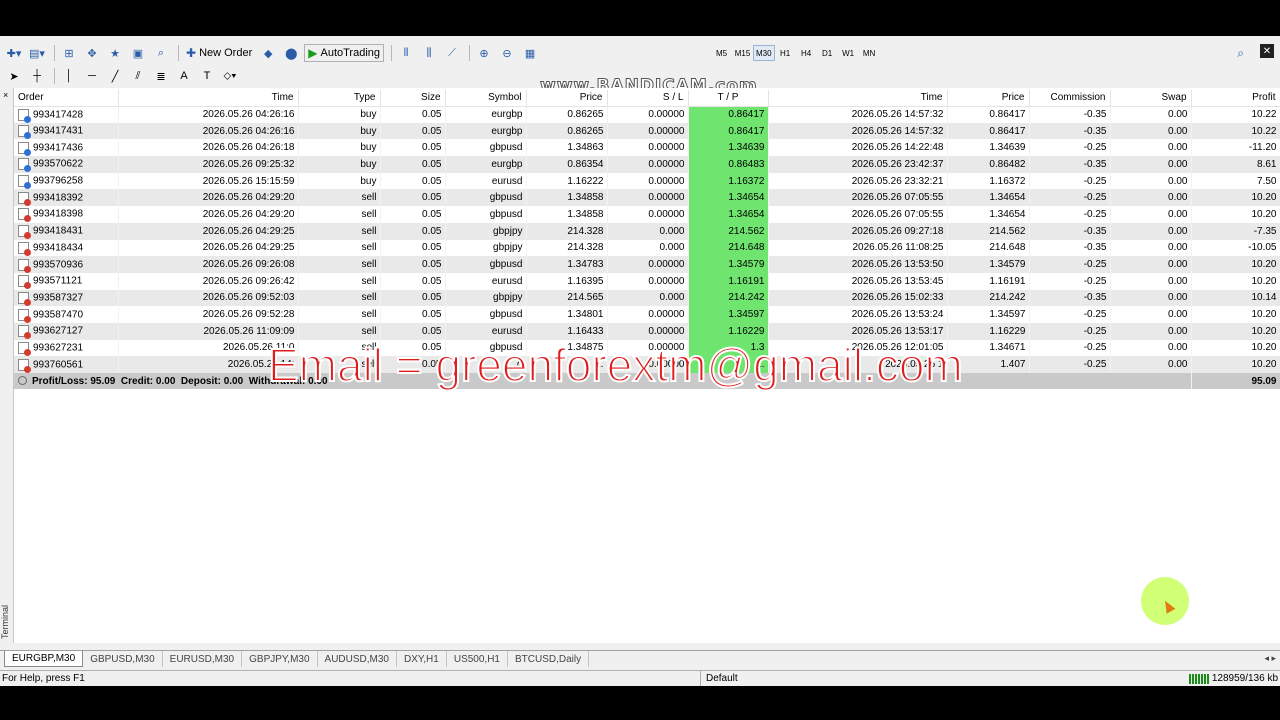  I want to click on cell-price: 1.34801, so click(567, 314).